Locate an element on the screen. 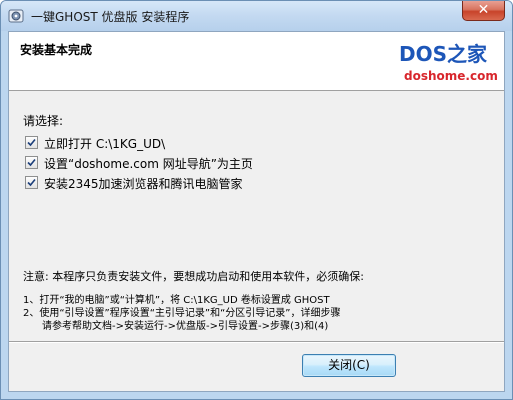  header-panel: 安装基本完成 DOS之家 doshome.com is located at coordinates (256, 61).